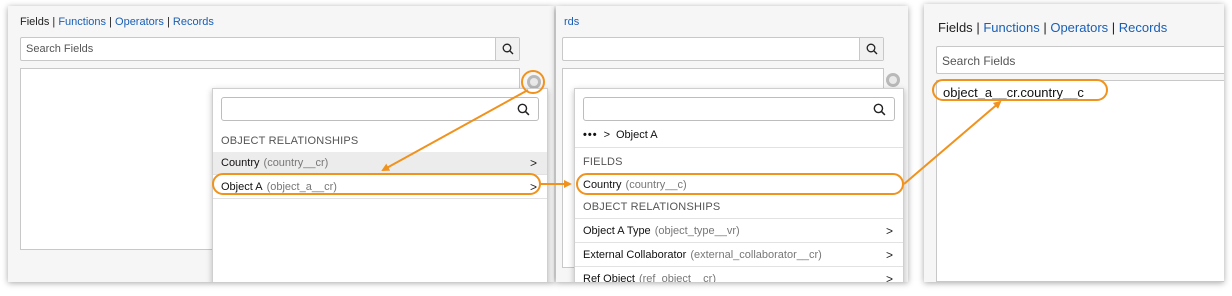 The height and width of the screenshot is (296, 1232). Describe the element at coordinates (637, 135) in the screenshot. I see `breadcrumb-current: Object A` at that location.